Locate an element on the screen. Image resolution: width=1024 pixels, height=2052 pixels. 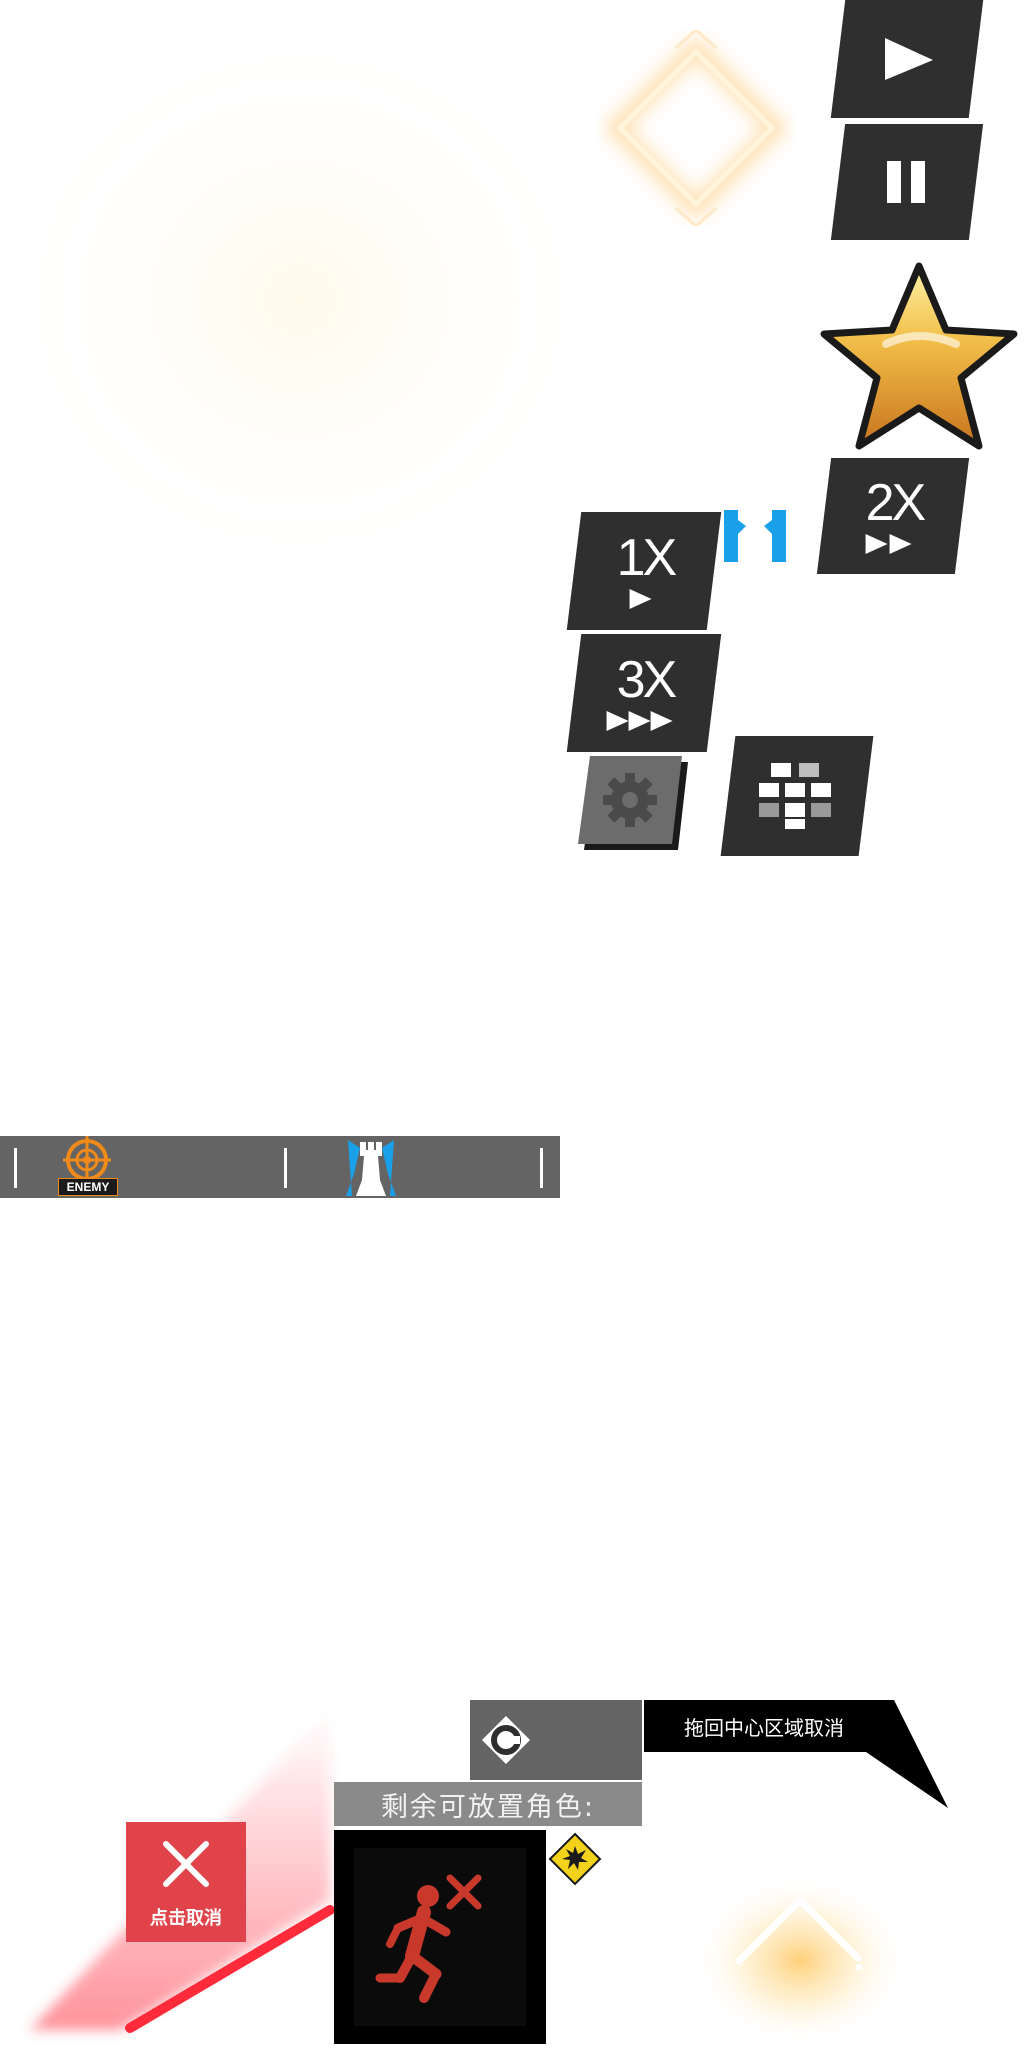
speed-2x-label: 2X is located at coordinates (894, 503).